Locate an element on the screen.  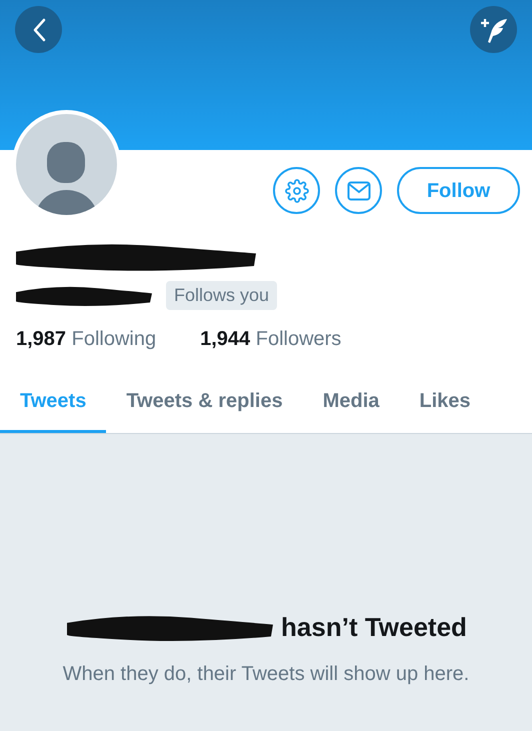
profile-tab: Media is located at coordinates (351, 406).